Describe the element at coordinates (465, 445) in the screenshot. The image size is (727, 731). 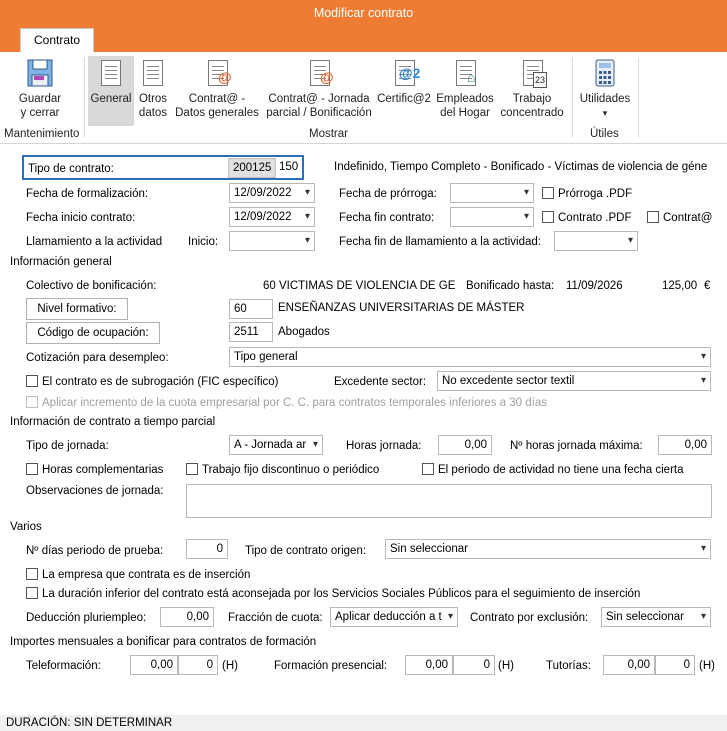
I see `horas-jornada-field: 0,00` at that location.